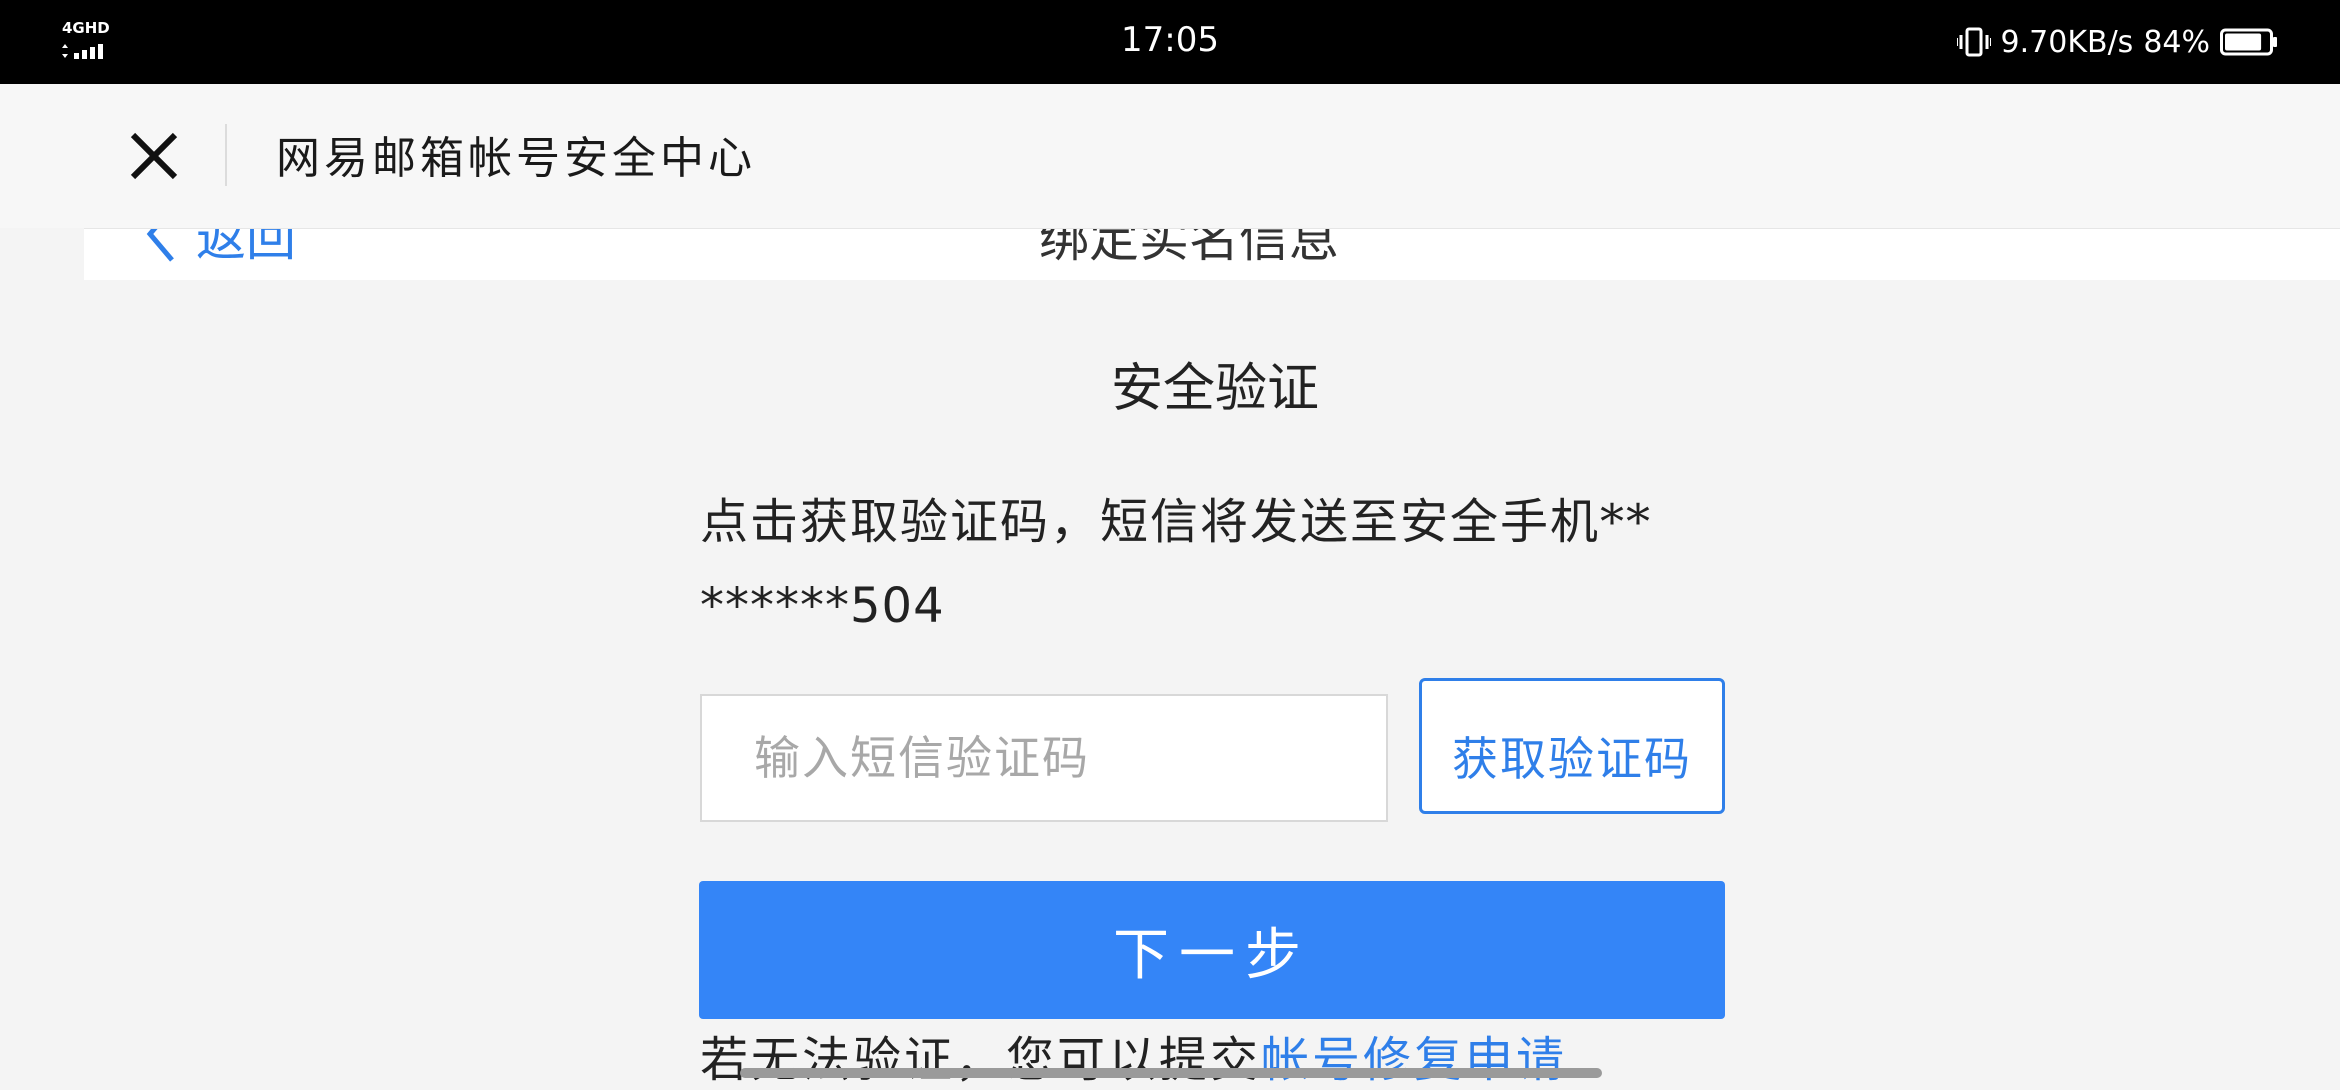  I want to click on close-button, so click(154, 156).